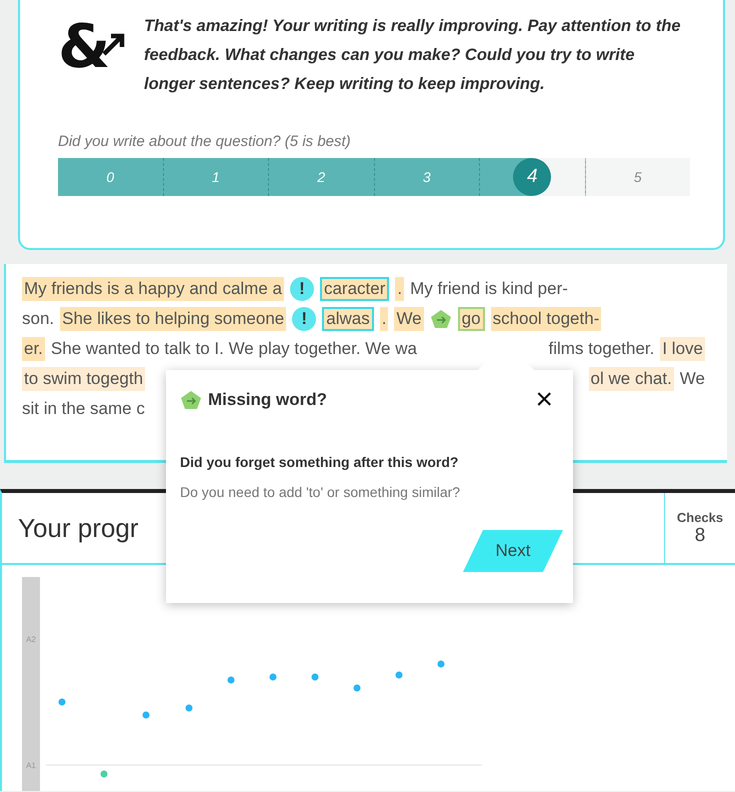 The image size is (735, 792). What do you see at coordinates (268, 400) in the screenshot?
I see `popover-title: Missing word?` at bounding box center [268, 400].